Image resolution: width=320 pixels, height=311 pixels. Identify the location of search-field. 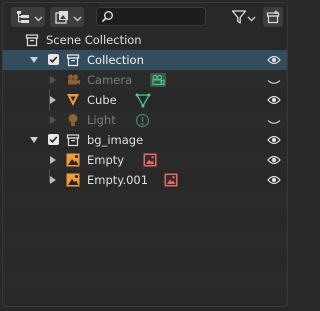
(160, 16).